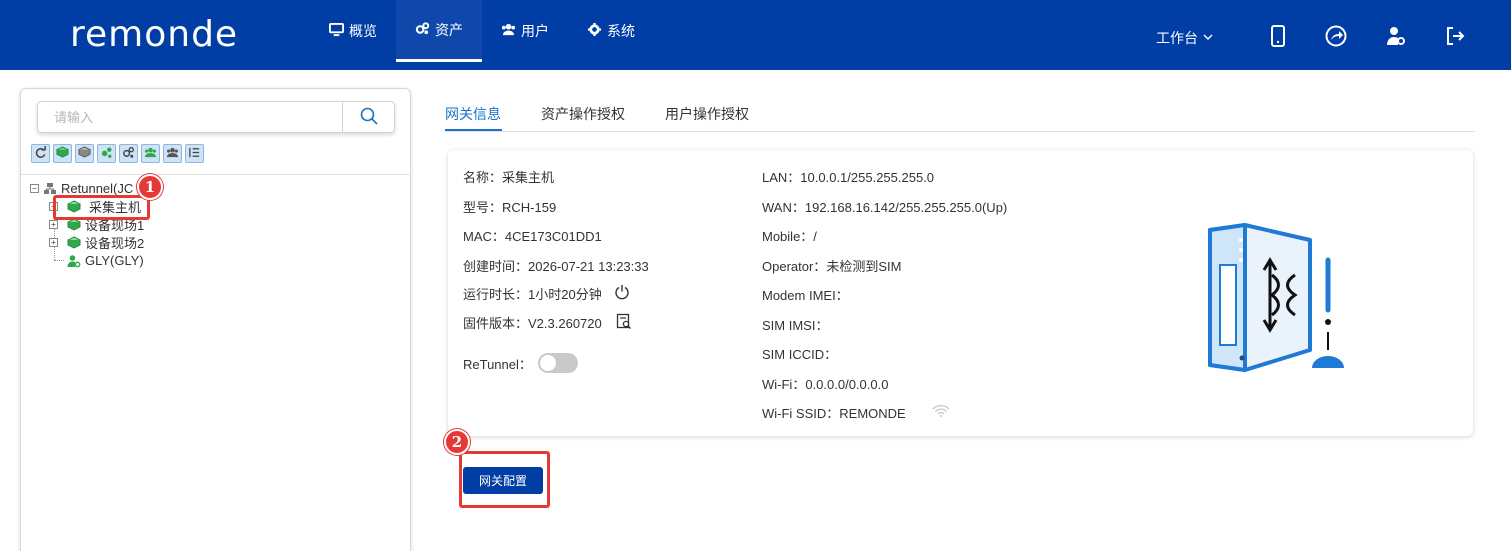 This screenshot has width=1511, height=551. What do you see at coordinates (557, 363) in the screenshot?
I see `retunnel-toggle` at bounding box center [557, 363].